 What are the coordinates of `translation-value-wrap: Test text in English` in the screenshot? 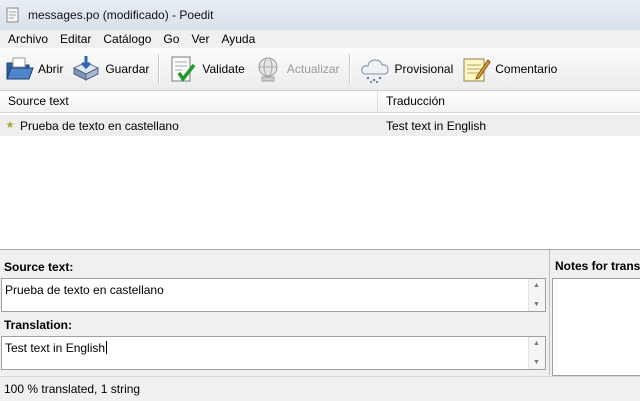 It's located at (56, 348).